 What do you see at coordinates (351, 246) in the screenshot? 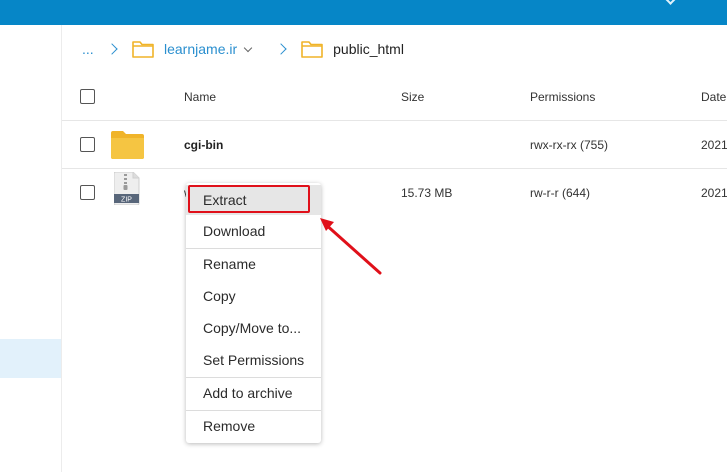
I see `annotation-arrow-icon` at bounding box center [351, 246].